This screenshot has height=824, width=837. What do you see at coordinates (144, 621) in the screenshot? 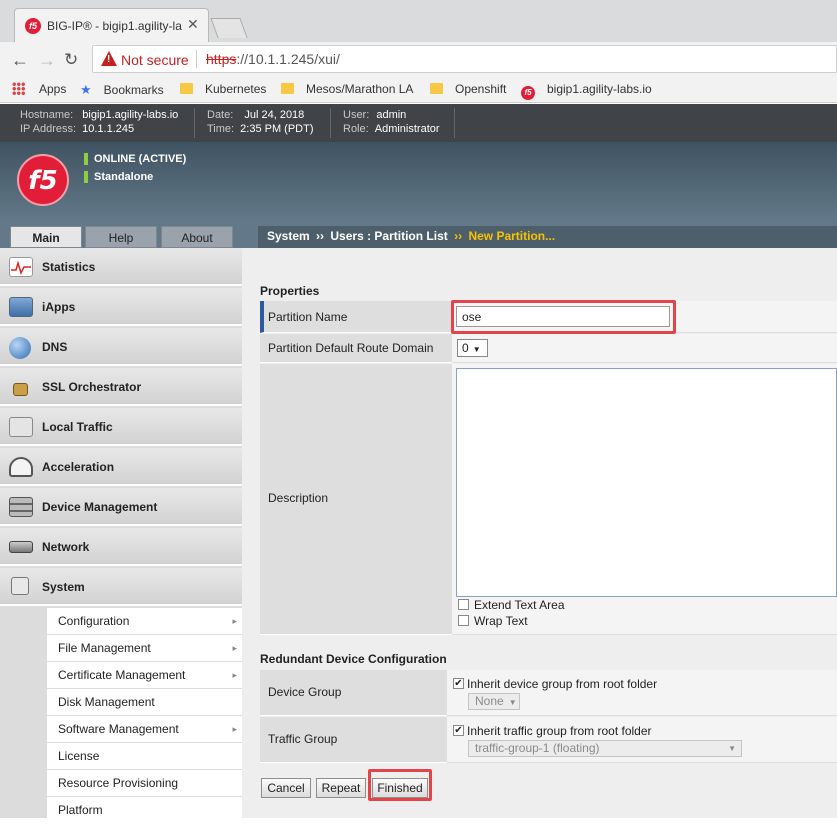
I see `submenu-configuration: Configuration ▸` at bounding box center [144, 621].